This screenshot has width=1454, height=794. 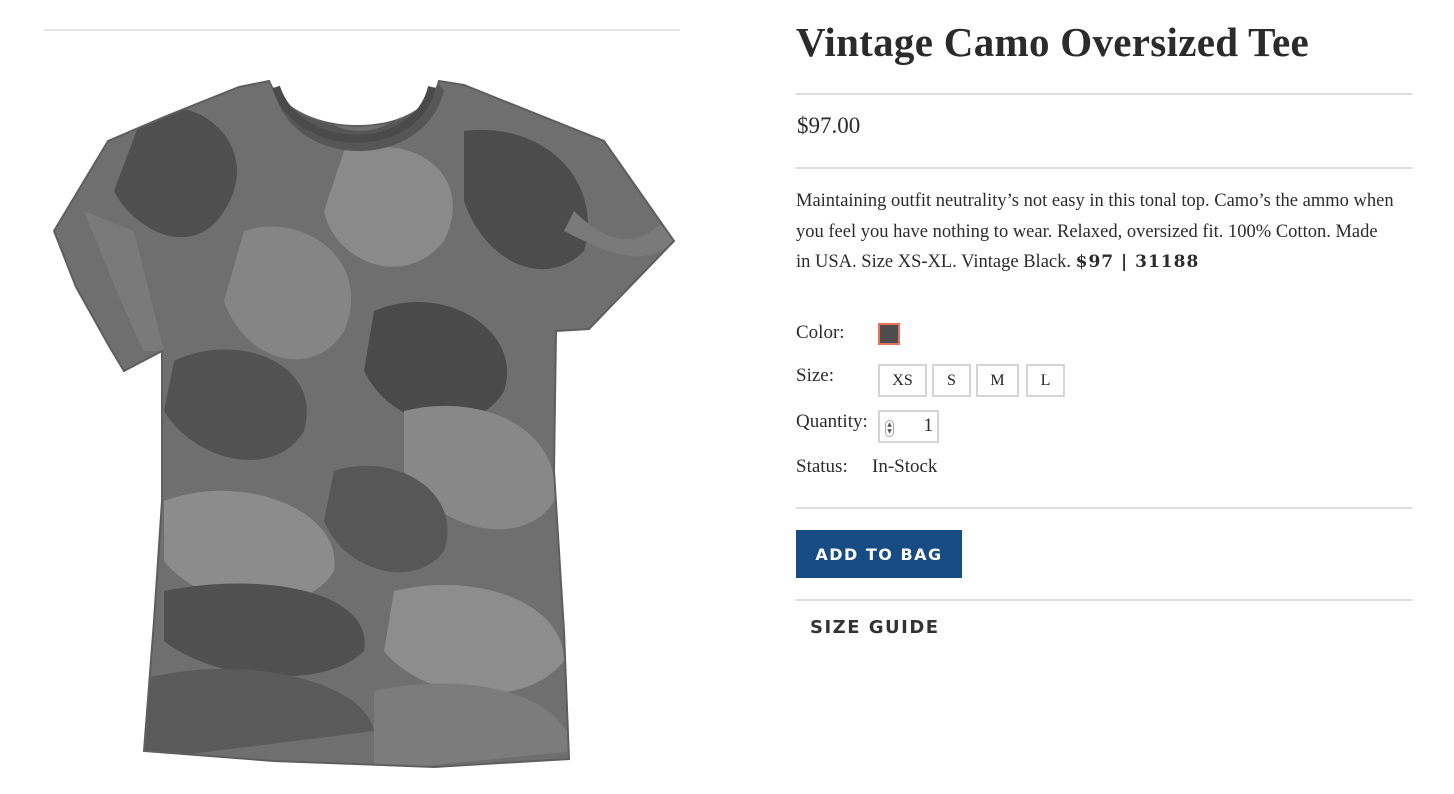 What do you see at coordinates (1137, 262) in the screenshot?
I see `description-price-code: $97 | 31188` at bounding box center [1137, 262].